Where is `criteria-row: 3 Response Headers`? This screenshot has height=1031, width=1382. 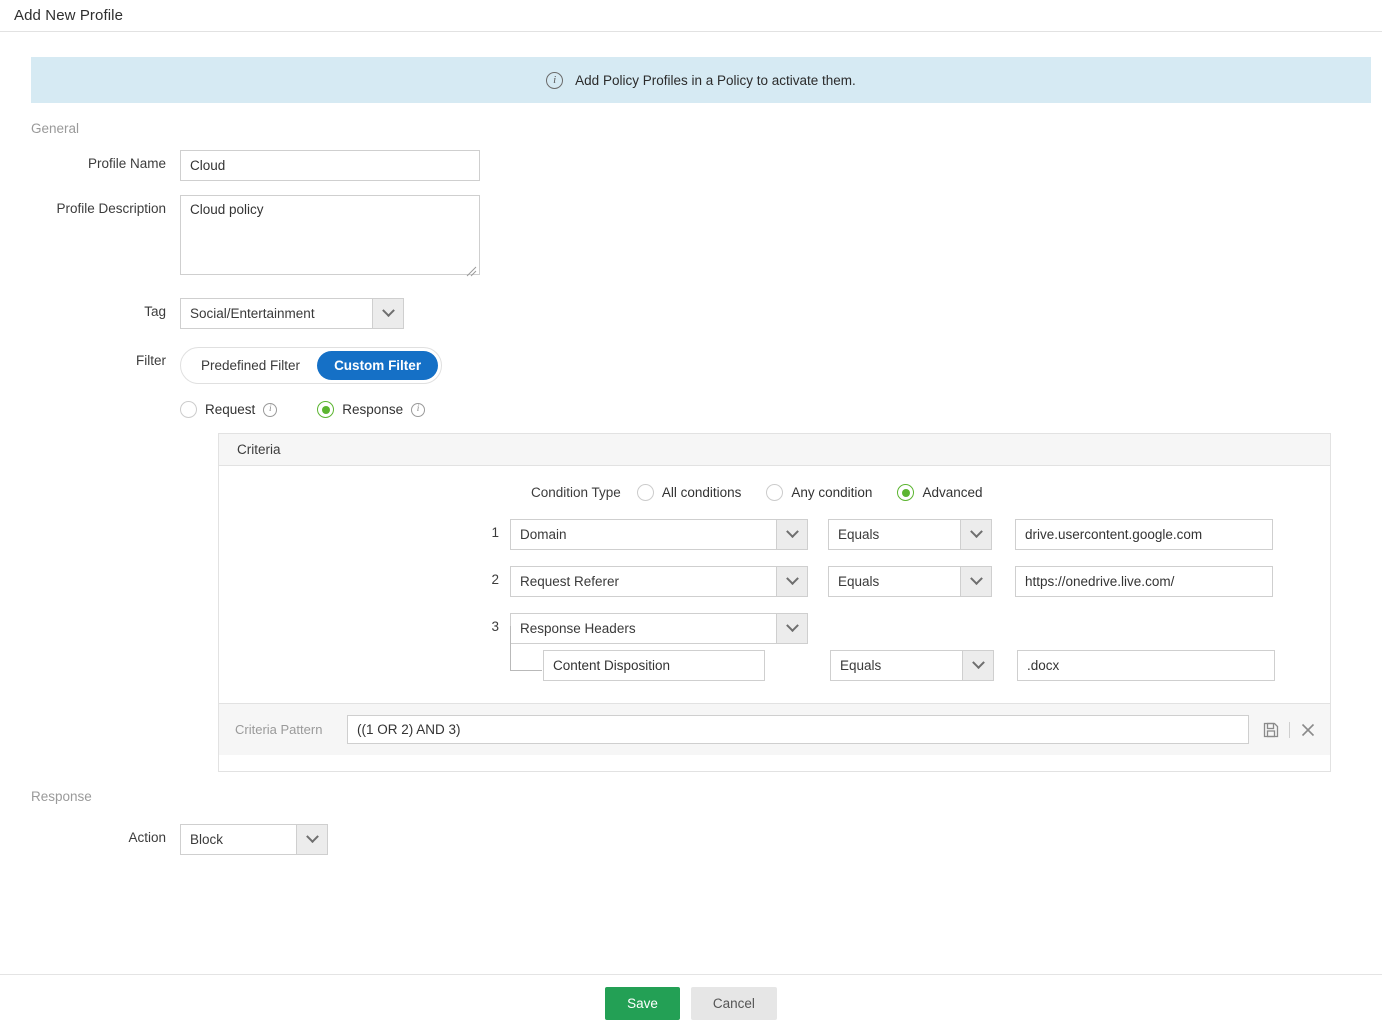 criteria-row: 3 Response Headers is located at coordinates (774, 628).